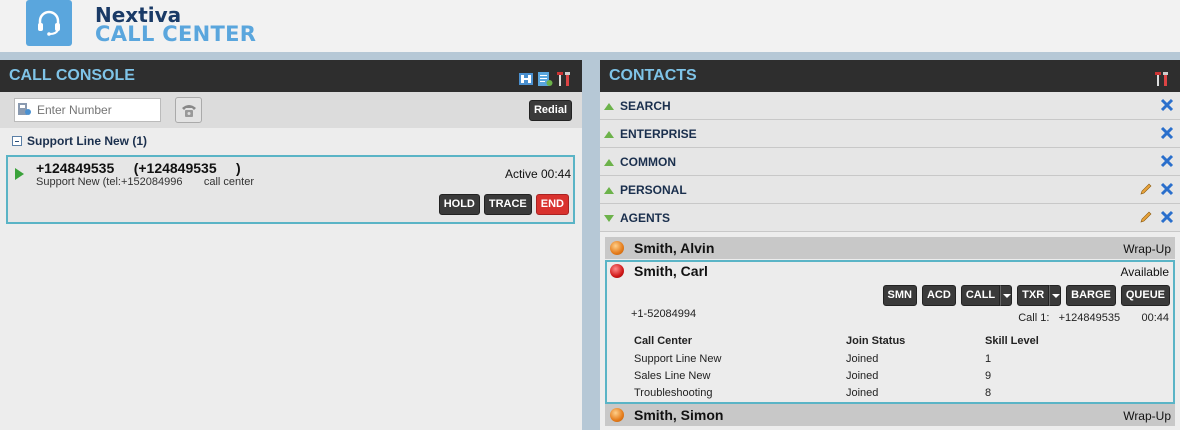 This screenshot has width=1180, height=430. Describe the element at coordinates (648, 162) in the screenshot. I see `section-label: COMMON` at that location.